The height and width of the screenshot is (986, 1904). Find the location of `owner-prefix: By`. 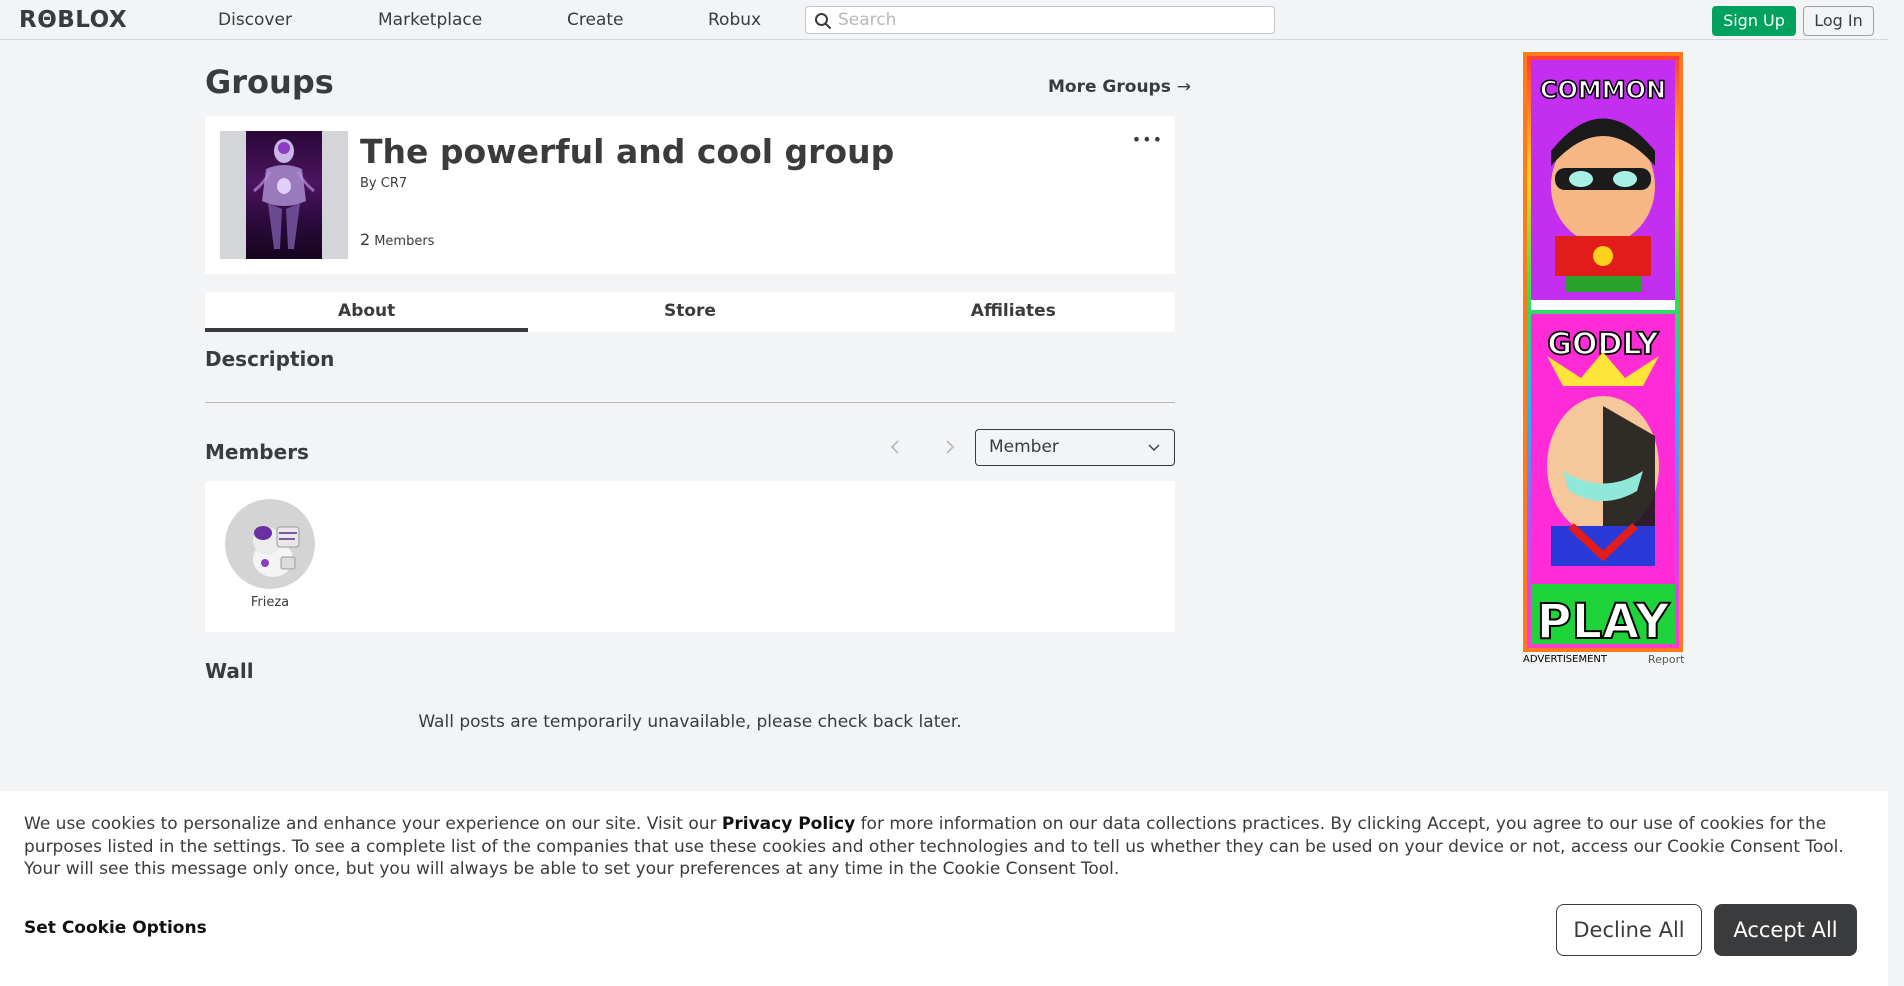

owner-prefix: By is located at coordinates (368, 183).